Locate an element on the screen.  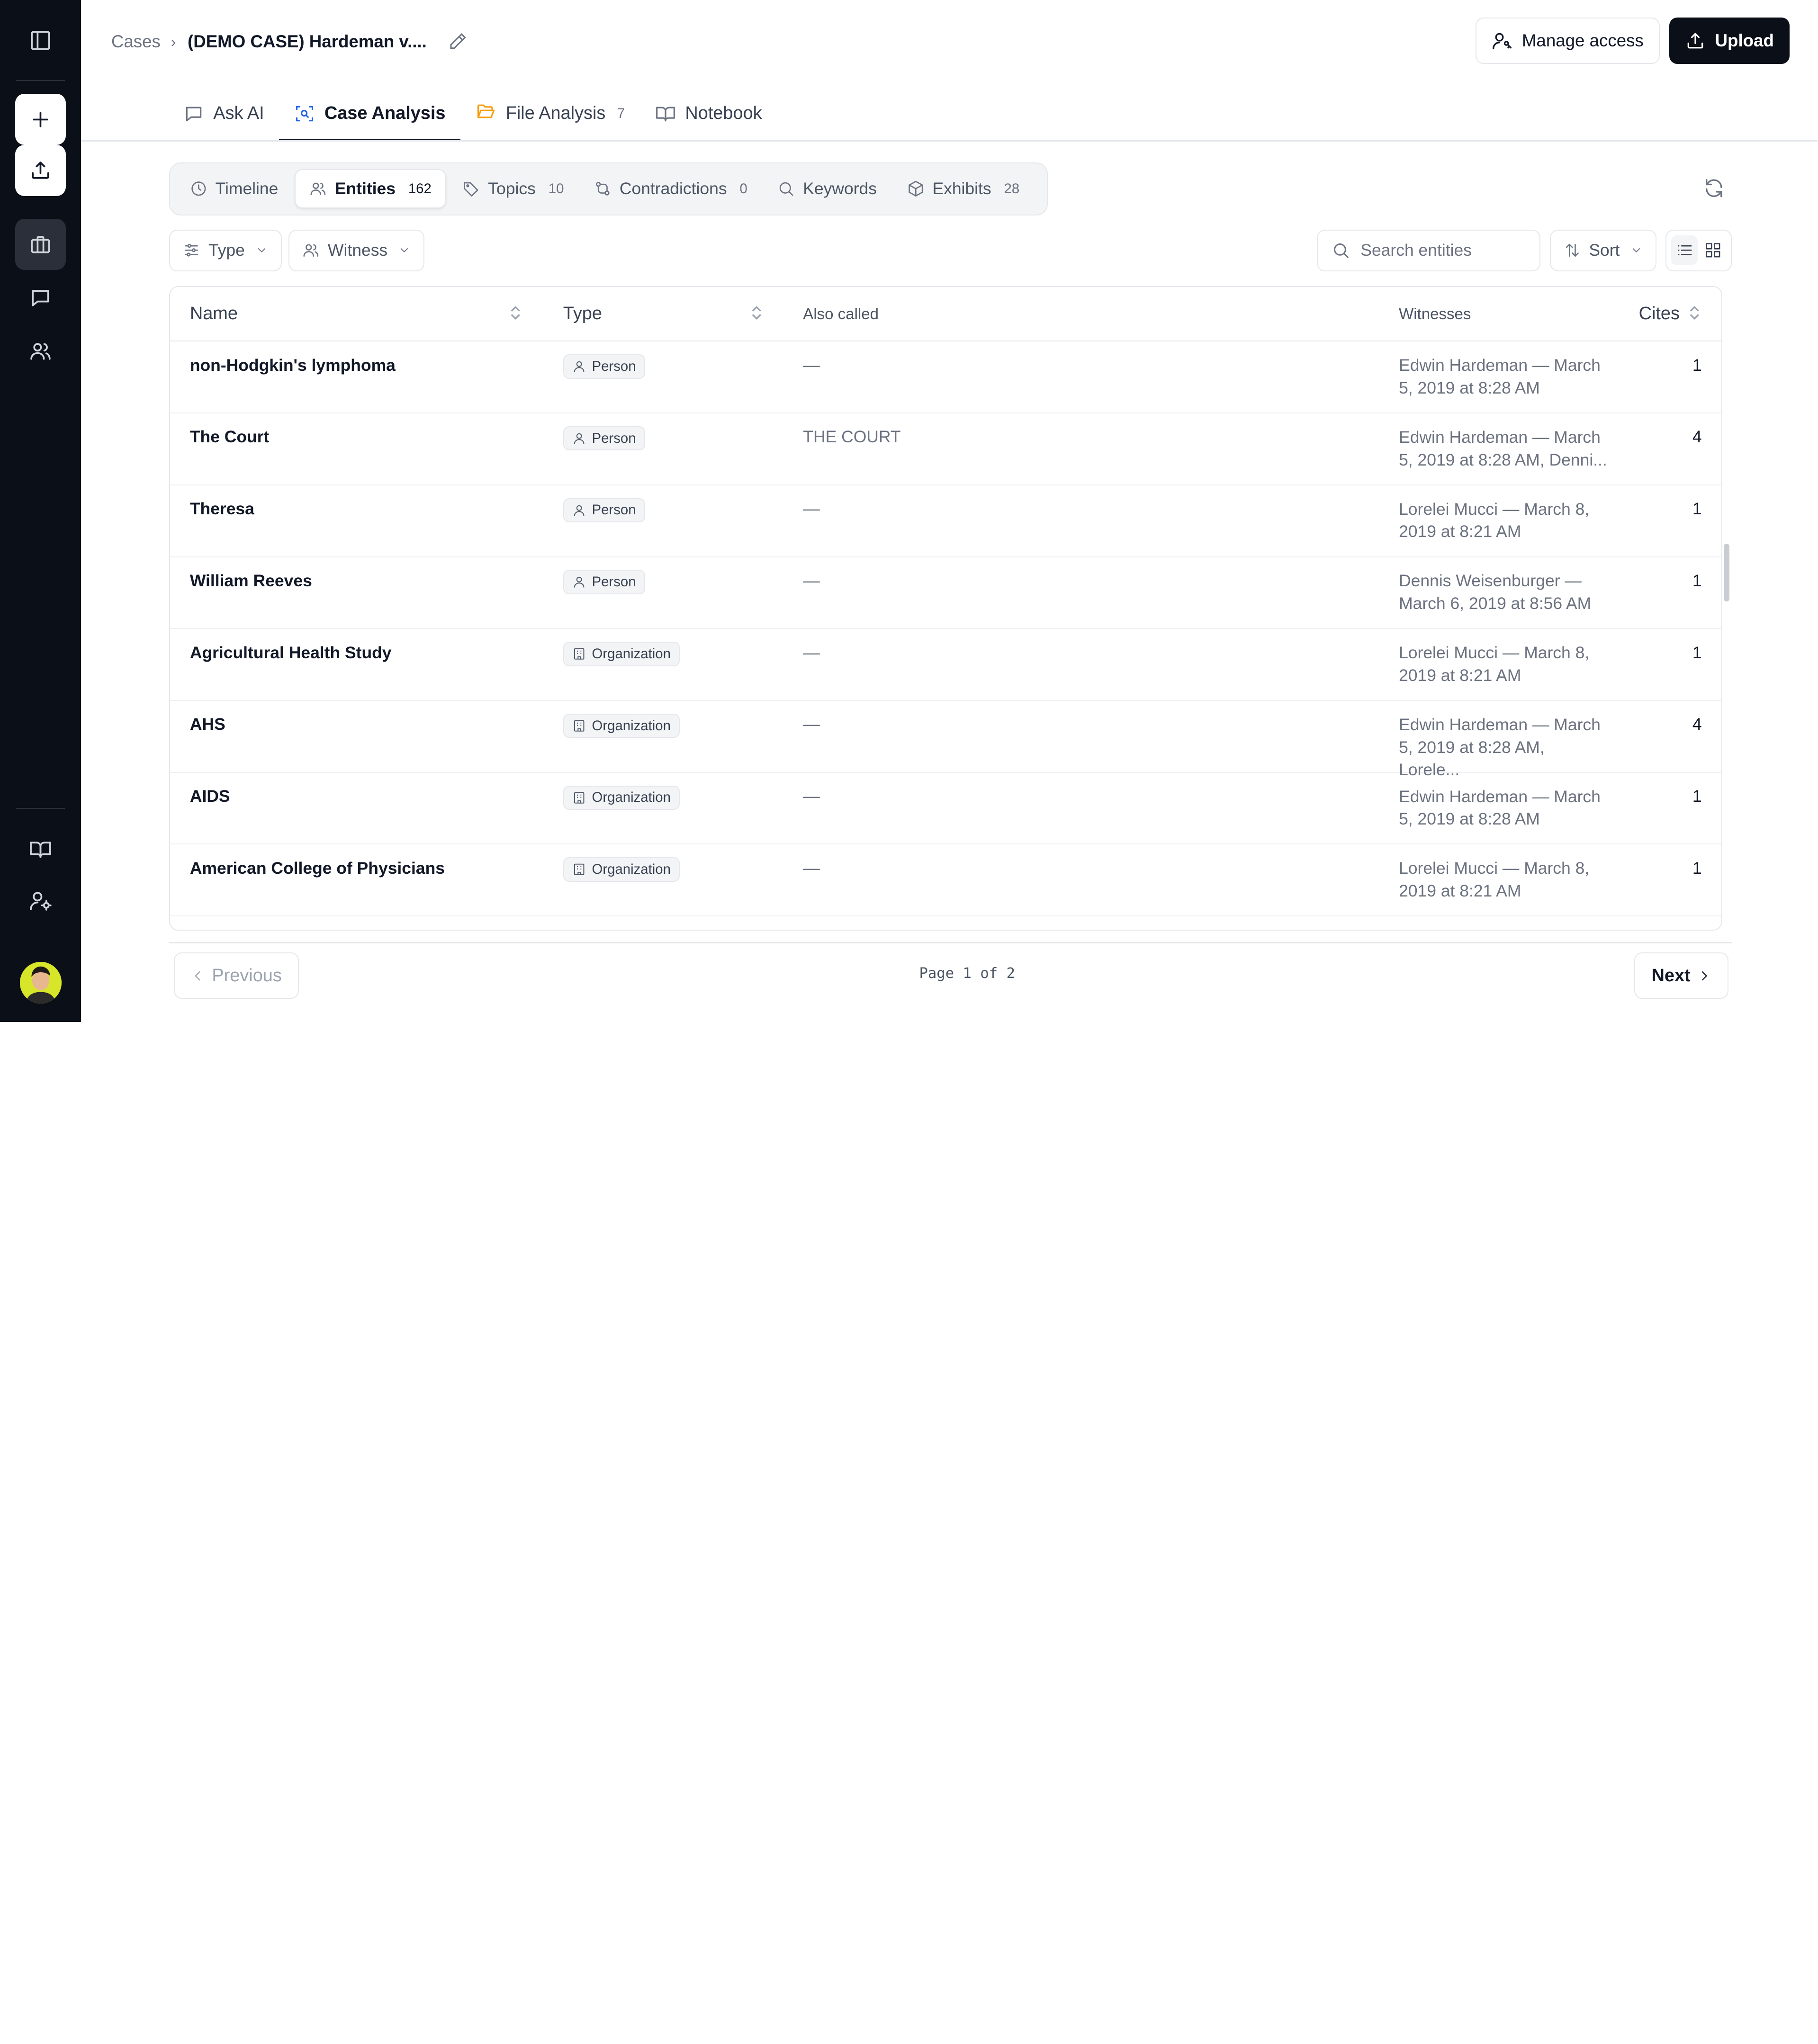
toggle-sidebar-icon is located at coordinates (40, 40).